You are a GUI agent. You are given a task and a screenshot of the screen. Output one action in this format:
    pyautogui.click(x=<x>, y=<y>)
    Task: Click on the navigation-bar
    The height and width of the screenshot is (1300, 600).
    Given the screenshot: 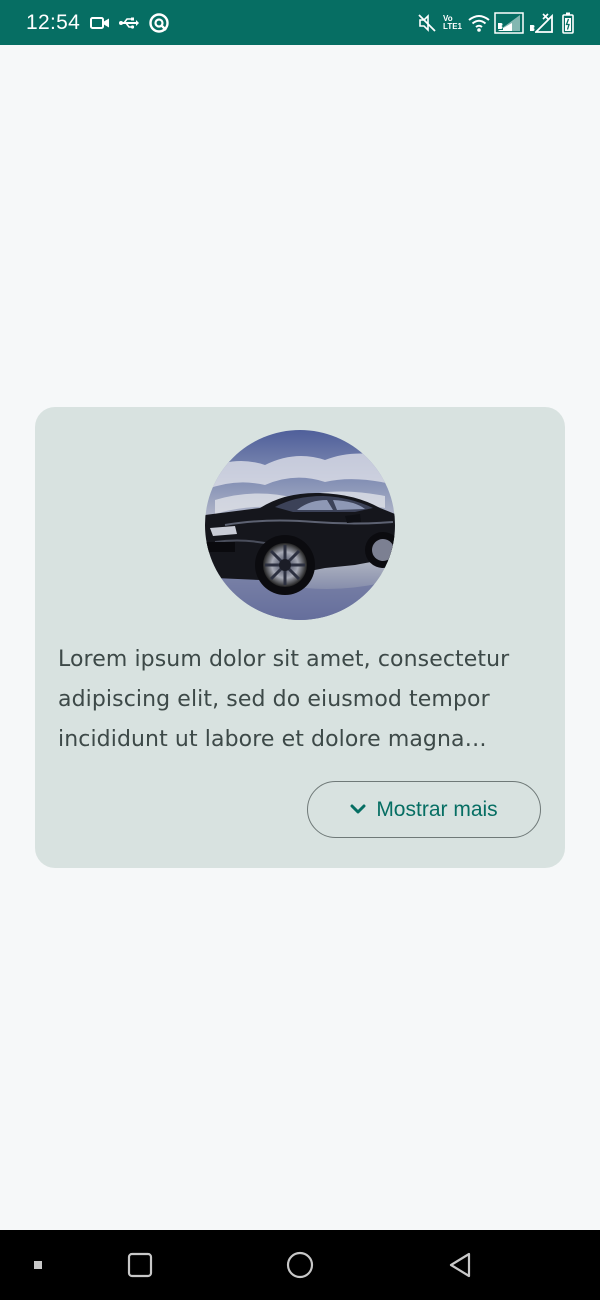 What is the action you would take?
    pyautogui.click(x=300, y=1265)
    